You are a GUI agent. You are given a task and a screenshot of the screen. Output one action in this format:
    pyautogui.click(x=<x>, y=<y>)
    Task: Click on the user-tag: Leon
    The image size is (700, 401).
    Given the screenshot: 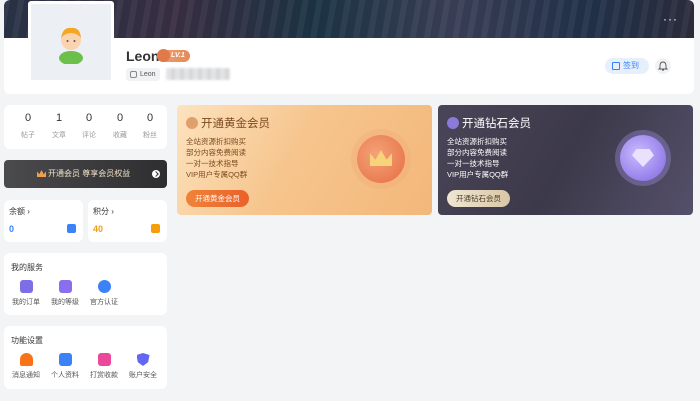 What is the action you would take?
    pyautogui.click(x=143, y=74)
    